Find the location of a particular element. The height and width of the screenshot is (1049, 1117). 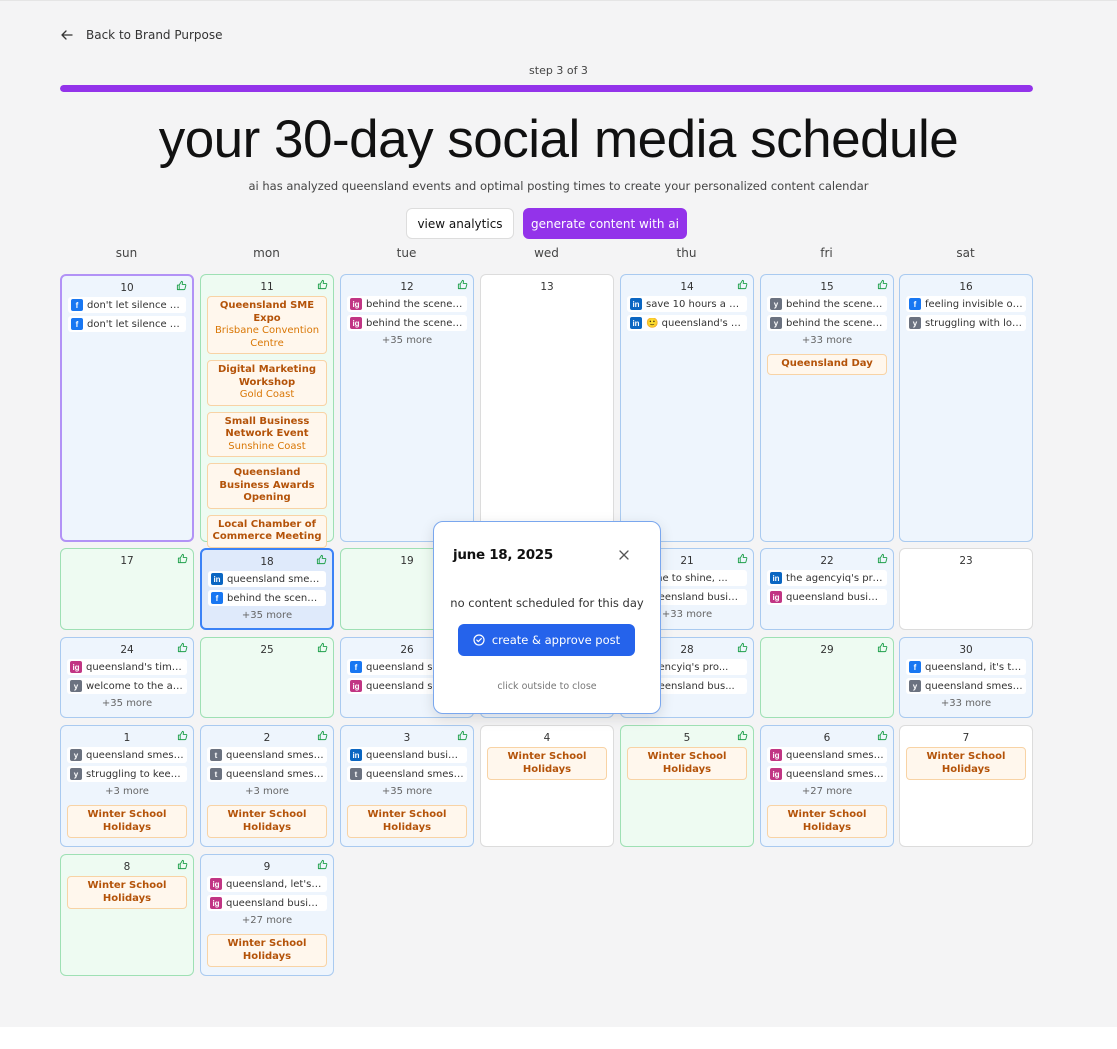

day-cell: 29 is located at coordinates (827, 677).